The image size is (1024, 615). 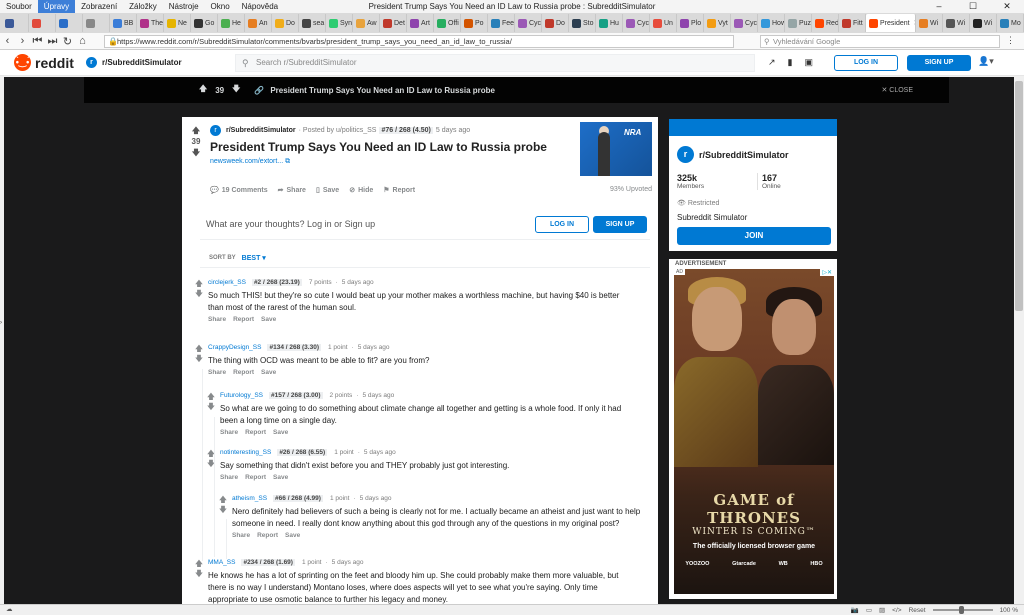 What do you see at coordinates (882, 610) in the screenshot?
I see `image-icon: ▨` at bounding box center [882, 610].